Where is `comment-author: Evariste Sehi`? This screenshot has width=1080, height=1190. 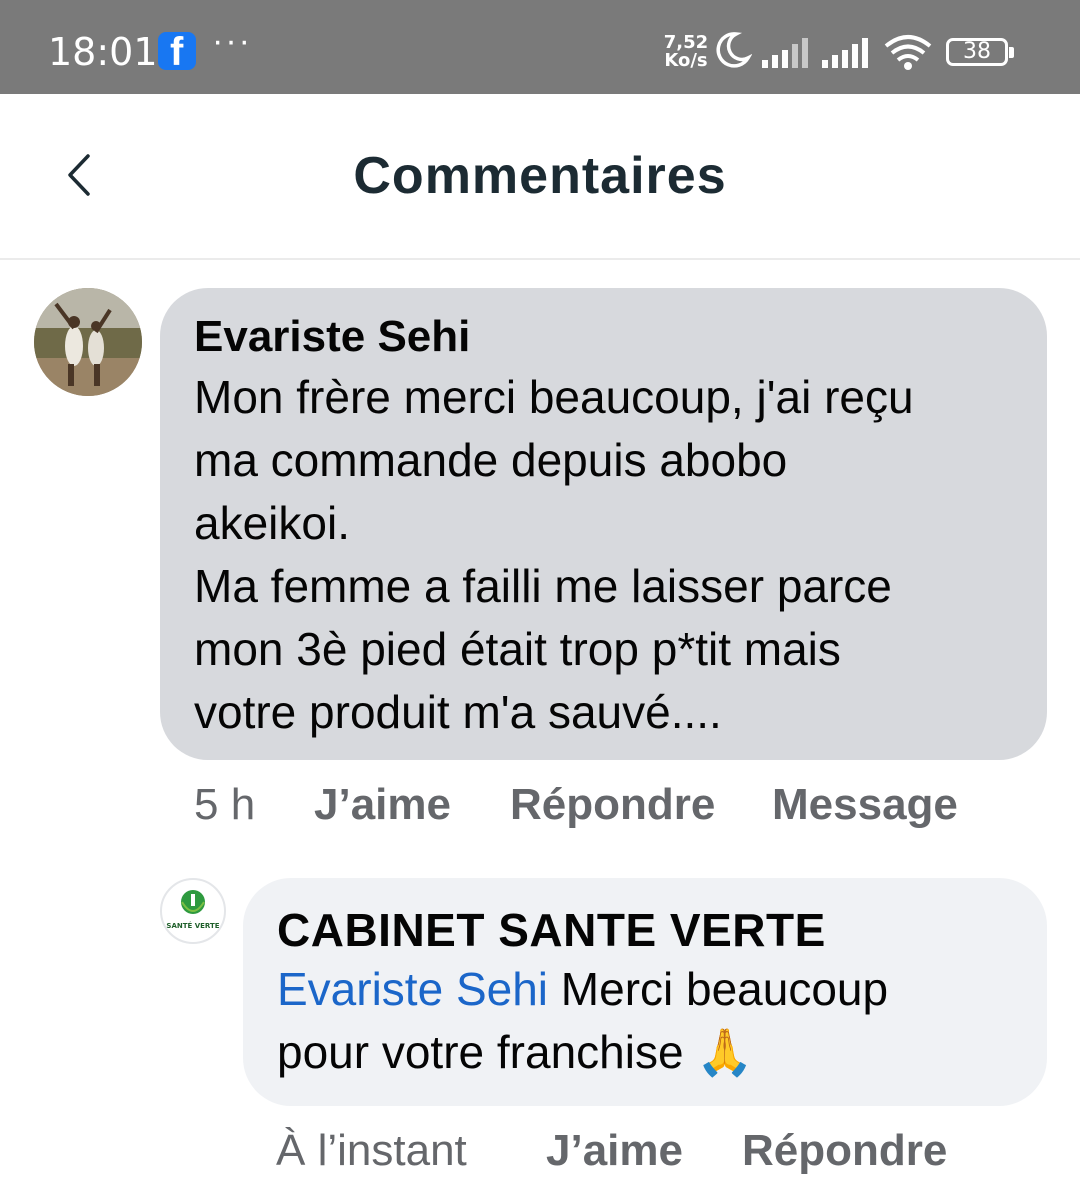
comment-author: Evariste Sehi is located at coordinates (603, 337).